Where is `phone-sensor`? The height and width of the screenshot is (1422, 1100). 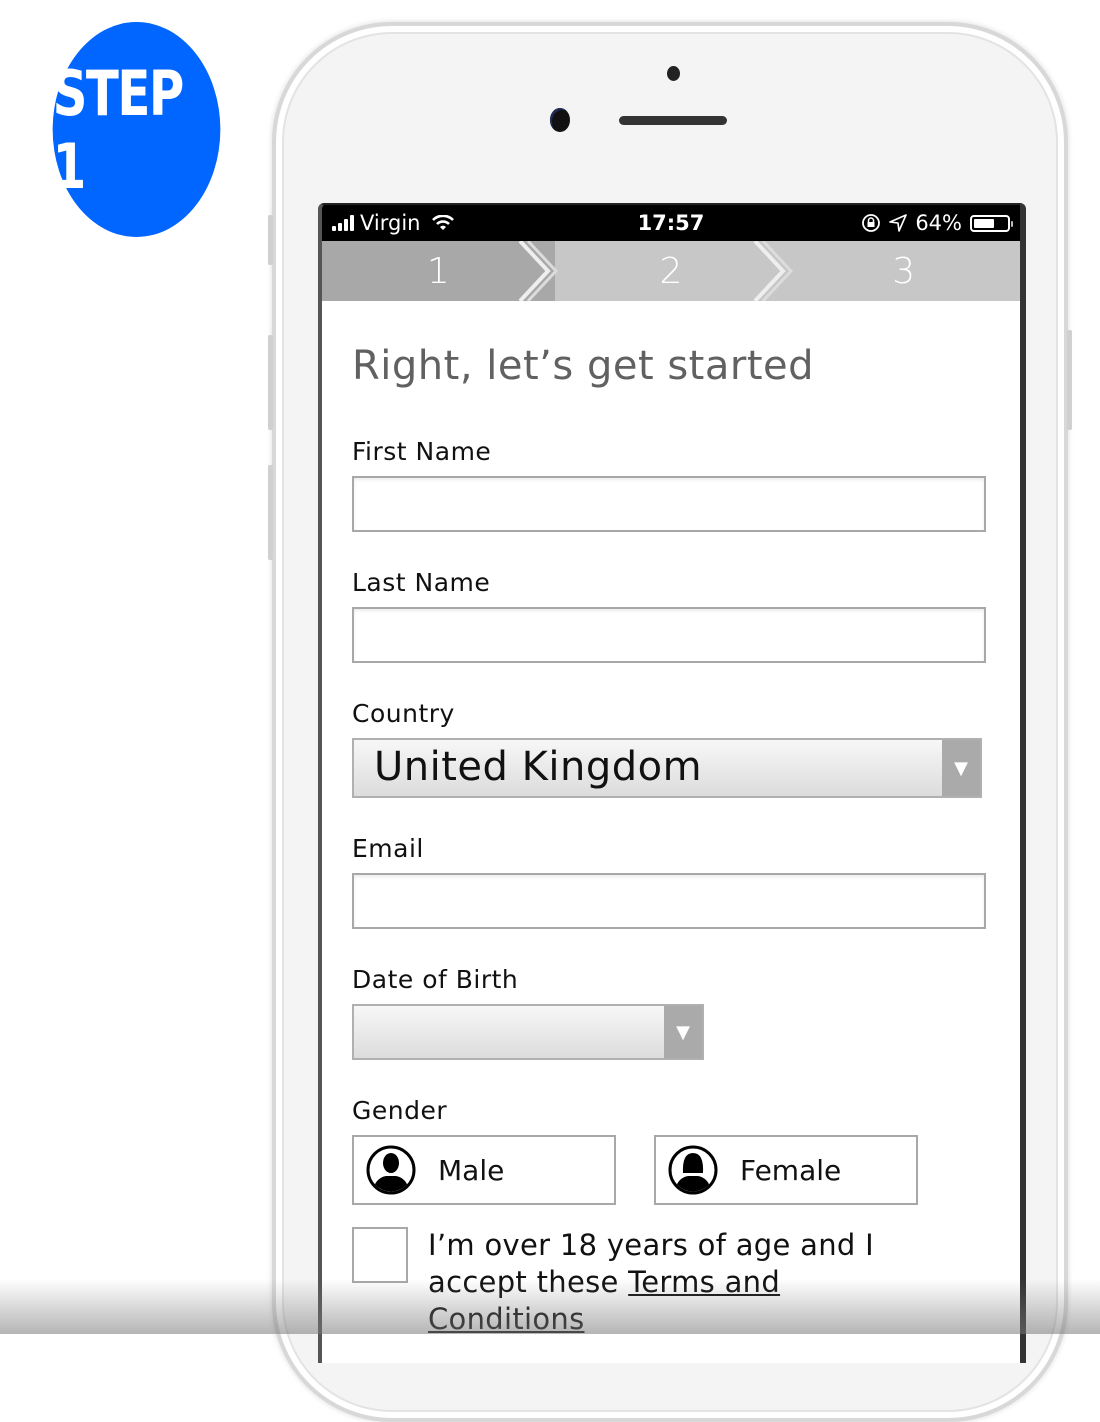
phone-sensor is located at coordinates (673, 73).